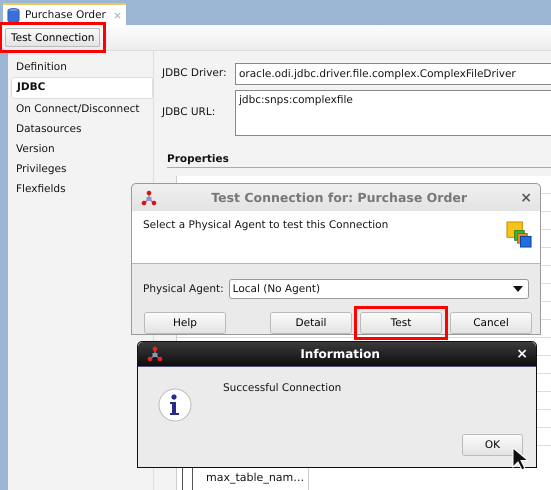 This screenshot has width=551, height=490. Describe the element at coordinates (175, 405) in the screenshot. I see `info-icon` at that location.